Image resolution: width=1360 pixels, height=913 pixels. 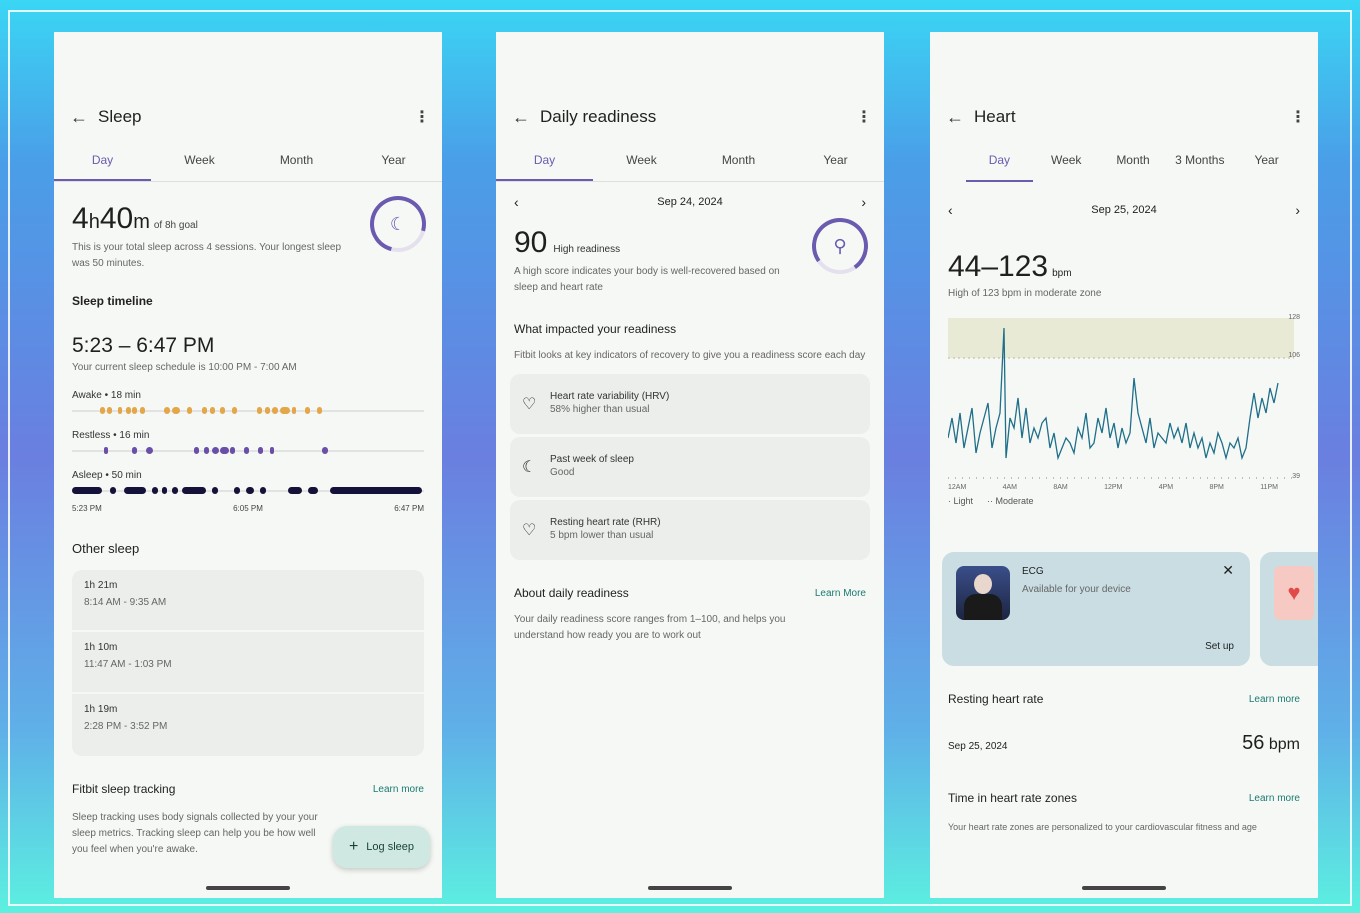 I want to click on period-tabs: Day Week Month 3 Months Year, so click(x=1124, y=162).